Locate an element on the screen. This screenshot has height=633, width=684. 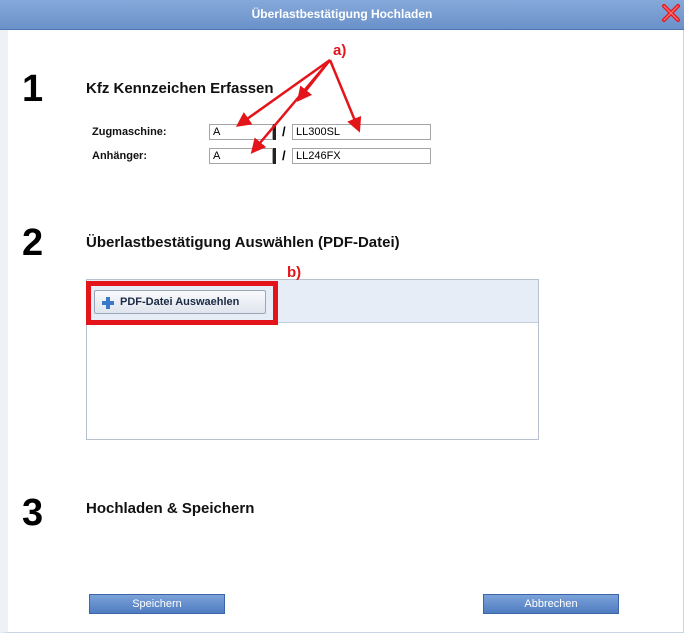
step-3-title: Hochladen & Speichern is located at coordinates (170, 508).